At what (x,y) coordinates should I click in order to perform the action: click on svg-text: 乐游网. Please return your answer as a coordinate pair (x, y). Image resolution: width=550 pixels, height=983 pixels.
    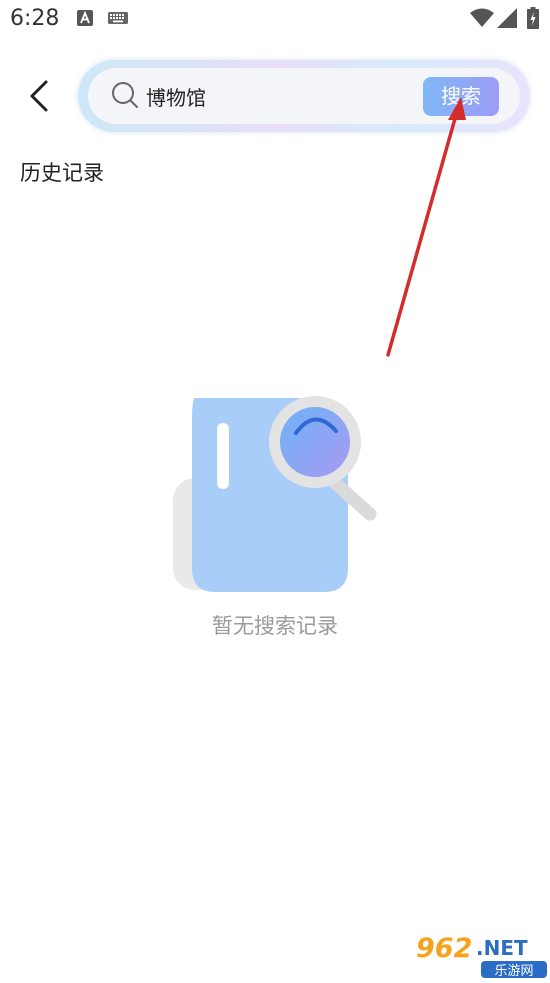
    Looking at the image, I should click on (513, 971).